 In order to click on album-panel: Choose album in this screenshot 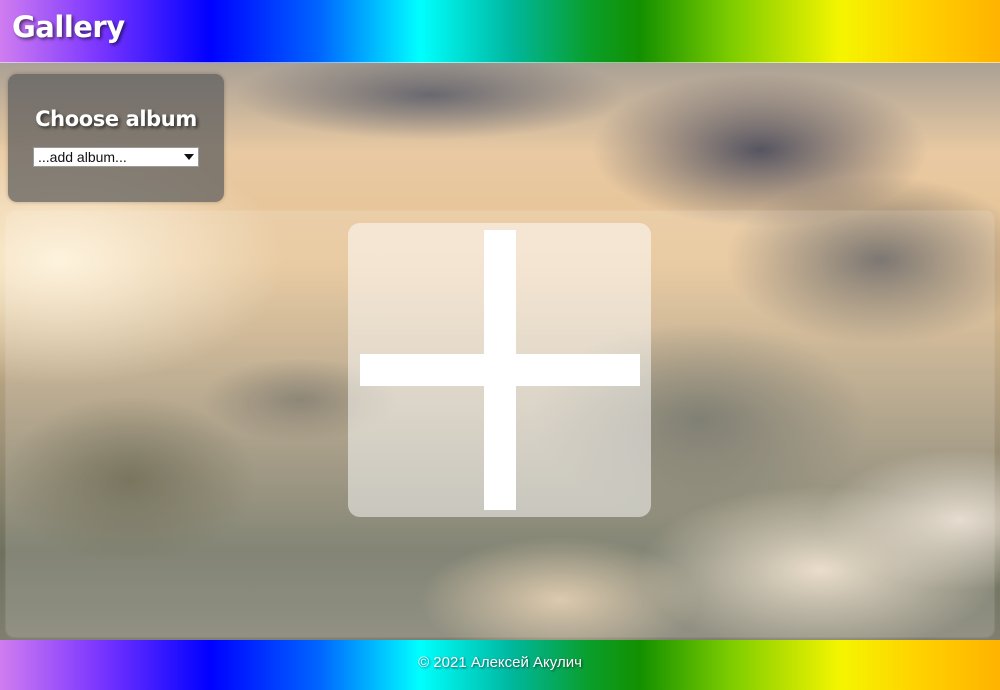, I will do `click(116, 138)`.